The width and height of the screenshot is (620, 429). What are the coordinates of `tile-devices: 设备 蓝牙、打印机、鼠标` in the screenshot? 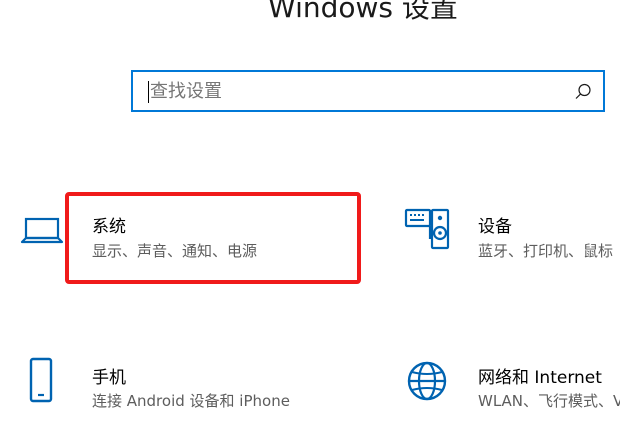 It's located at (507, 240).